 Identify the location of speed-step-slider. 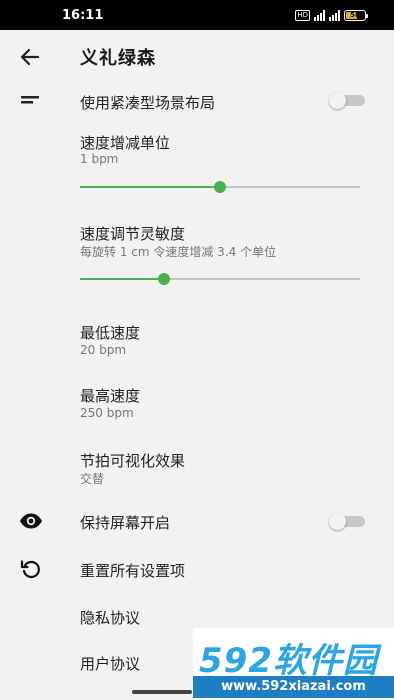
(220, 187).